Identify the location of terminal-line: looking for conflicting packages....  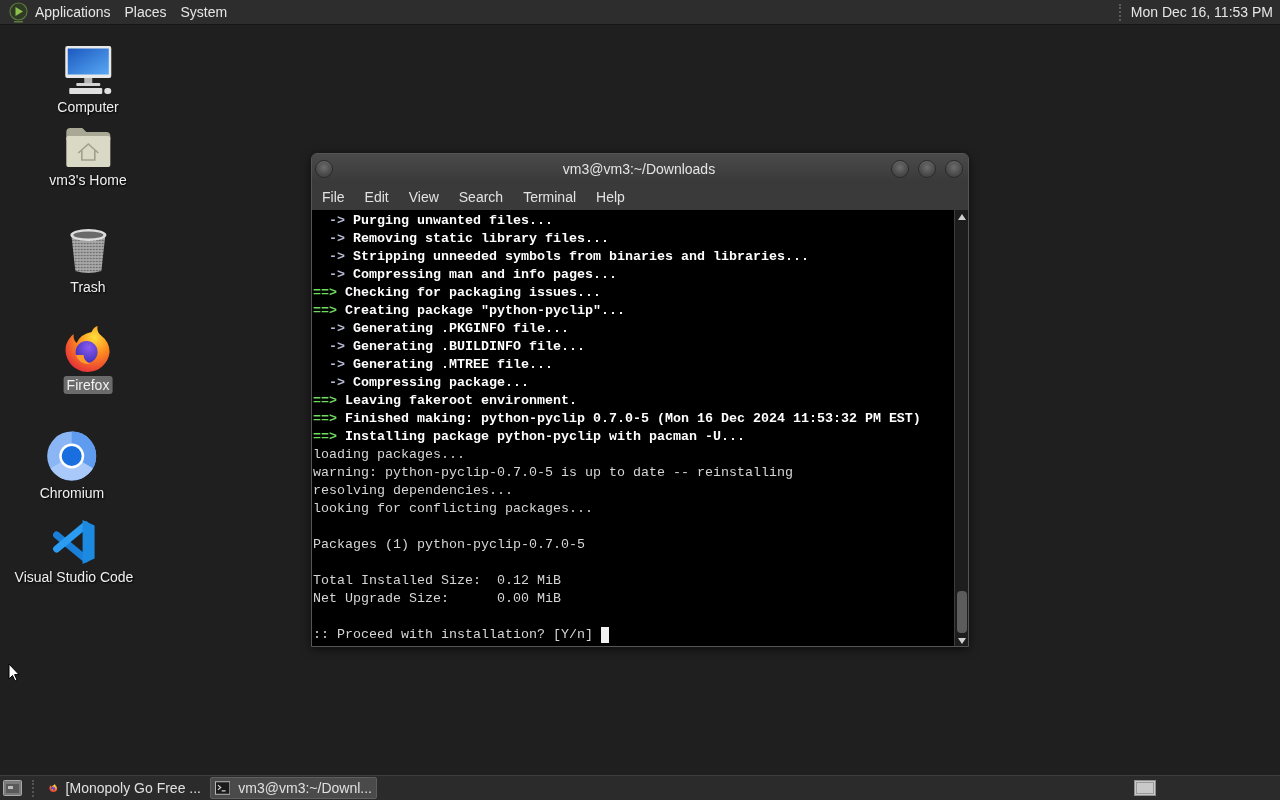
(453, 509).